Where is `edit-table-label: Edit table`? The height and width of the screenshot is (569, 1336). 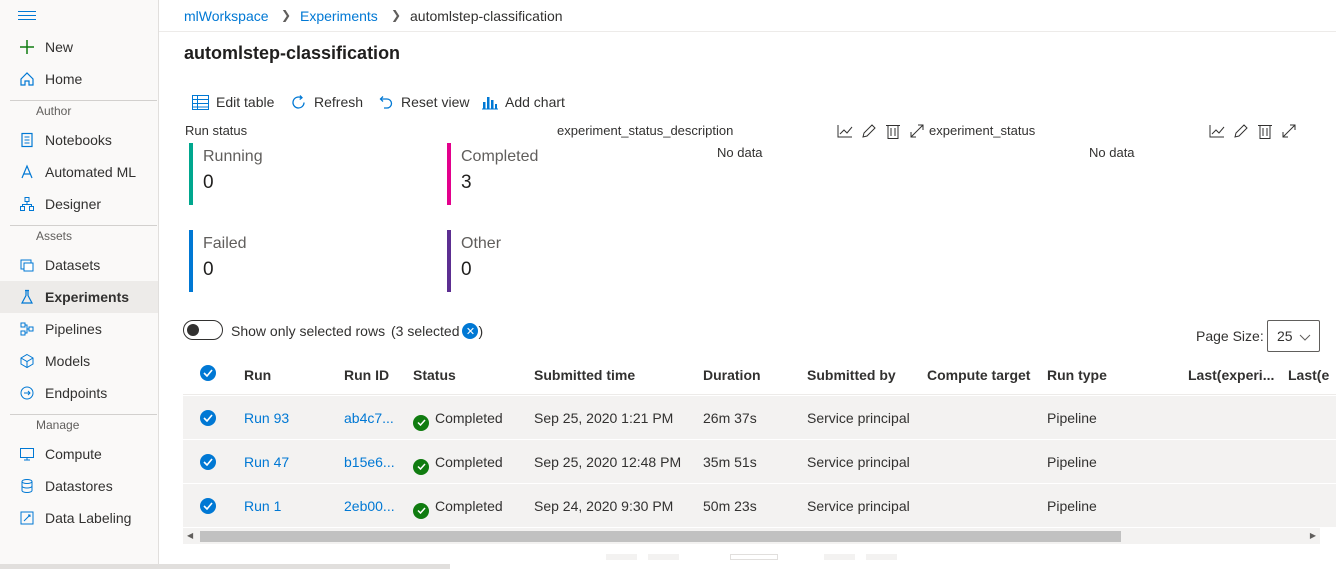 edit-table-label: Edit table is located at coordinates (245, 102).